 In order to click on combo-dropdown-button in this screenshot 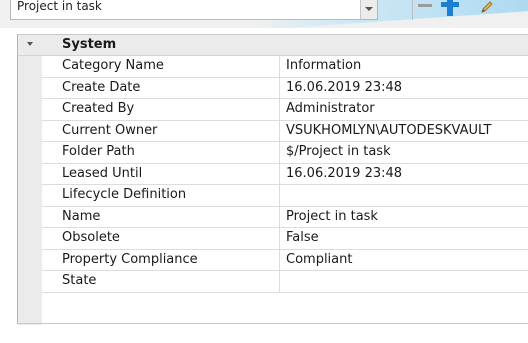, I will do `click(368, 9)`.